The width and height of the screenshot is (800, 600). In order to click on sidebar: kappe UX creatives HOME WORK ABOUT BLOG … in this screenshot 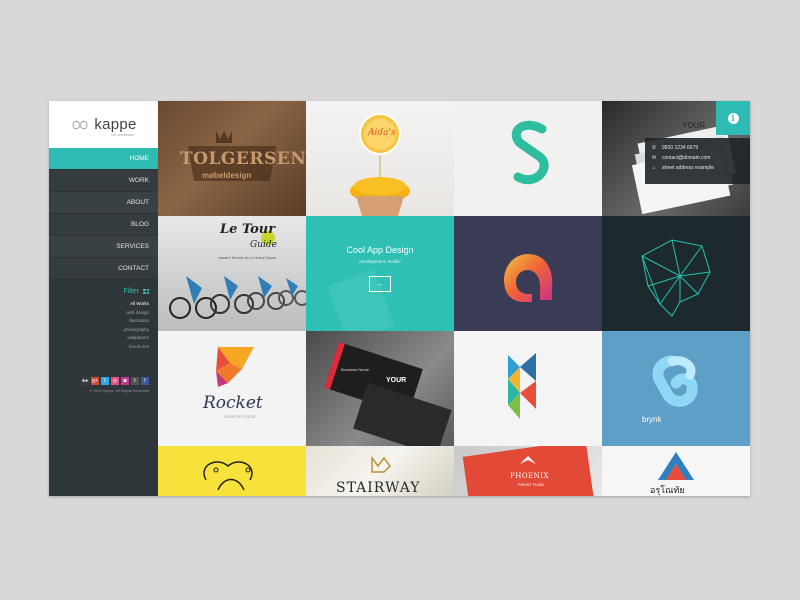, I will do `click(103, 298)`.